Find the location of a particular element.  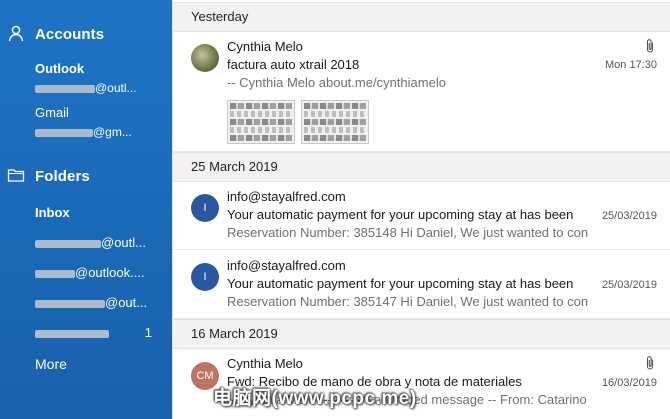

accounts-label: Accounts is located at coordinates (70, 34).